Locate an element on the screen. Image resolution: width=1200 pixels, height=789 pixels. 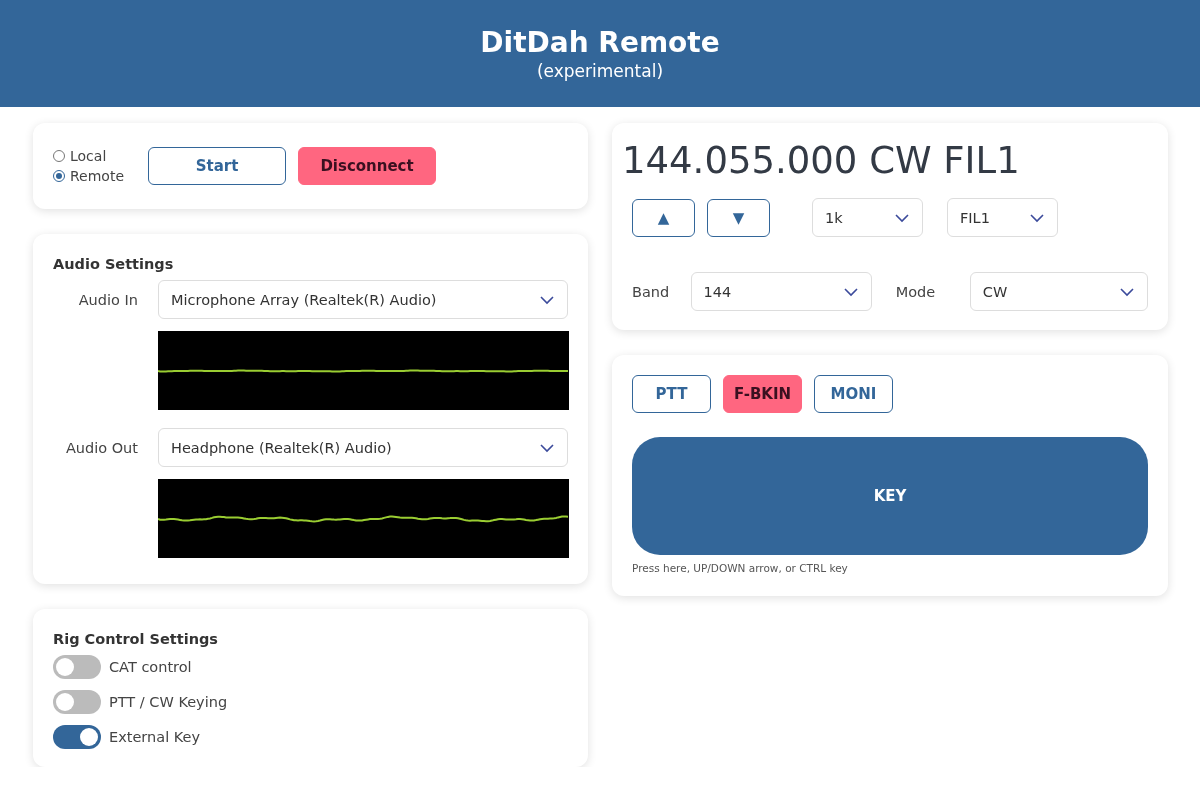
device-select: Microphone Array (Realtek(R) Audio) is located at coordinates (363, 299).